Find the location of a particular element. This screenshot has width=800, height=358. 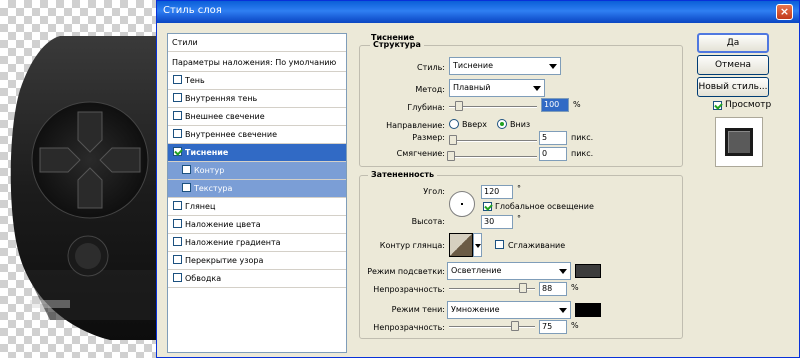

blending-options-item: Параметры наложения: По умолчанию is located at coordinates (257, 63).